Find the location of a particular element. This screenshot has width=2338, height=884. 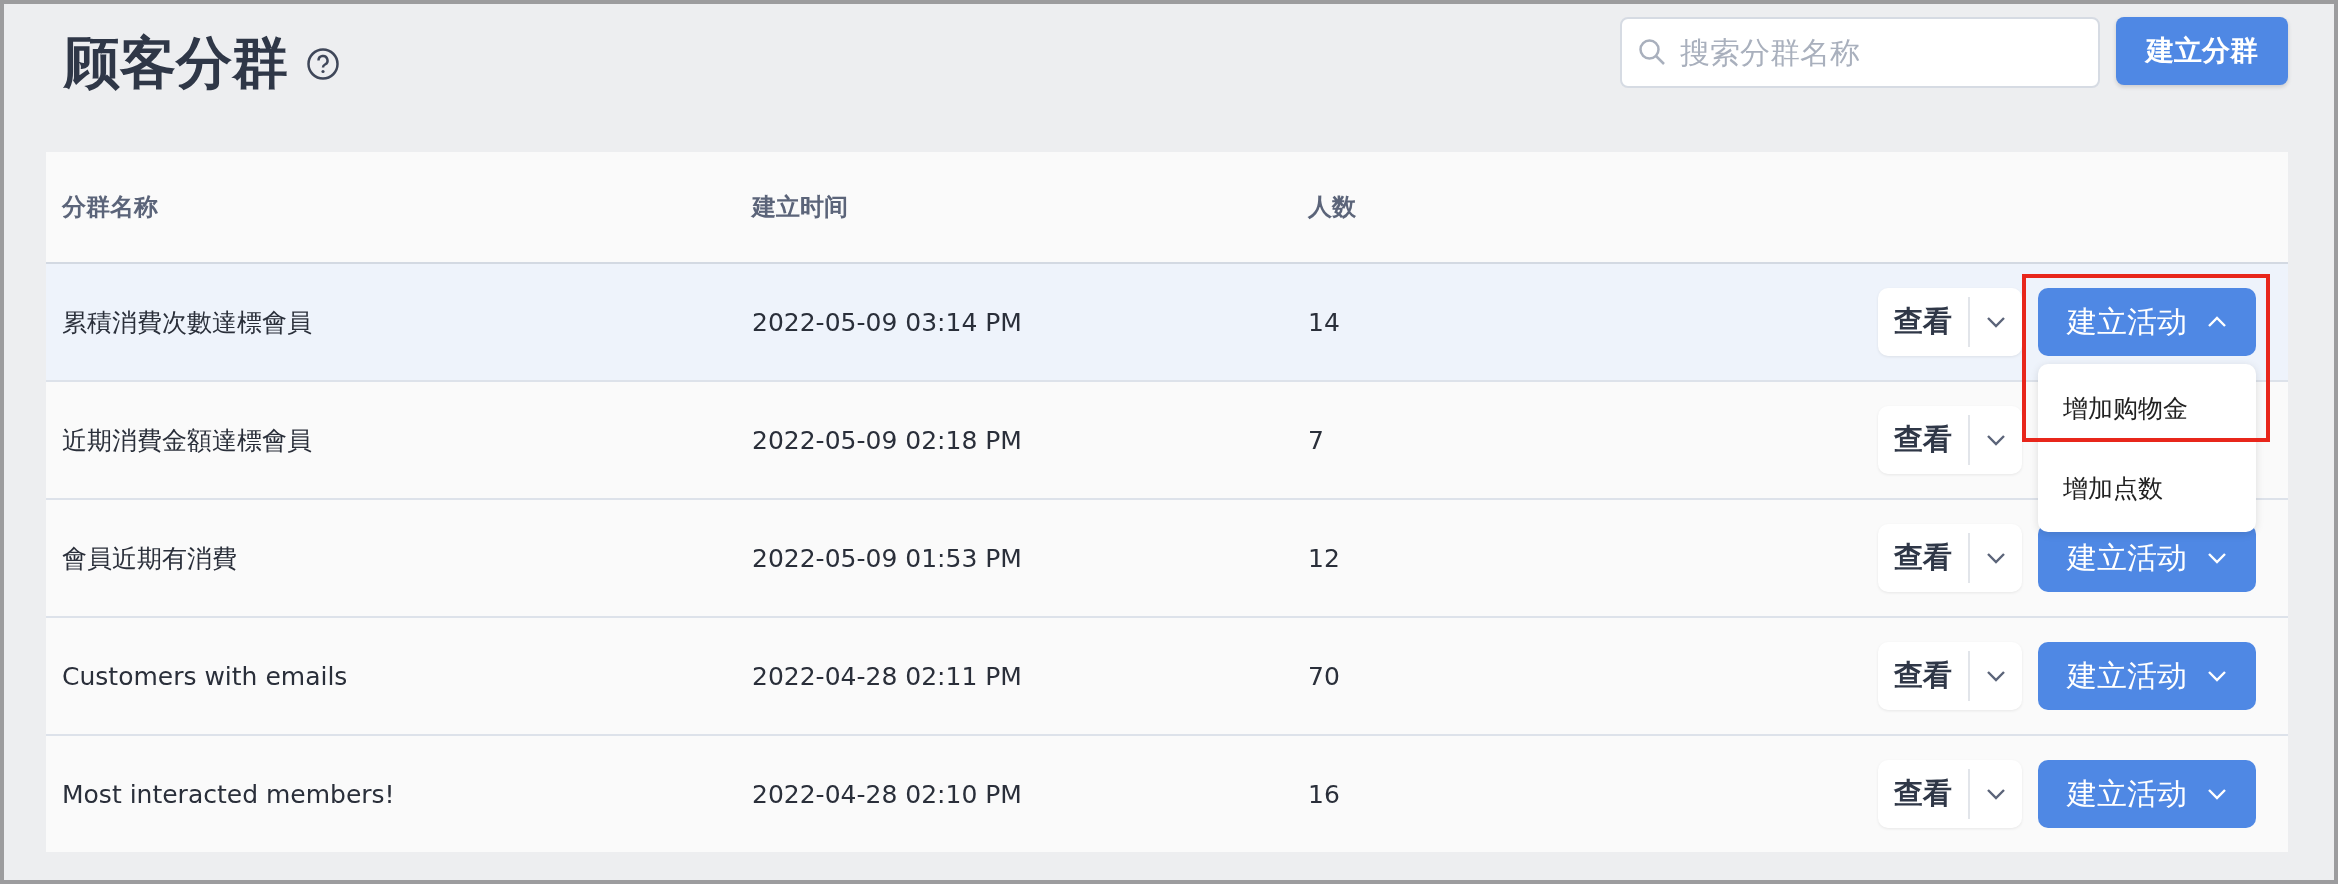

created-time: 2022-05-09 02:18 PM is located at coordinates (887, 440).